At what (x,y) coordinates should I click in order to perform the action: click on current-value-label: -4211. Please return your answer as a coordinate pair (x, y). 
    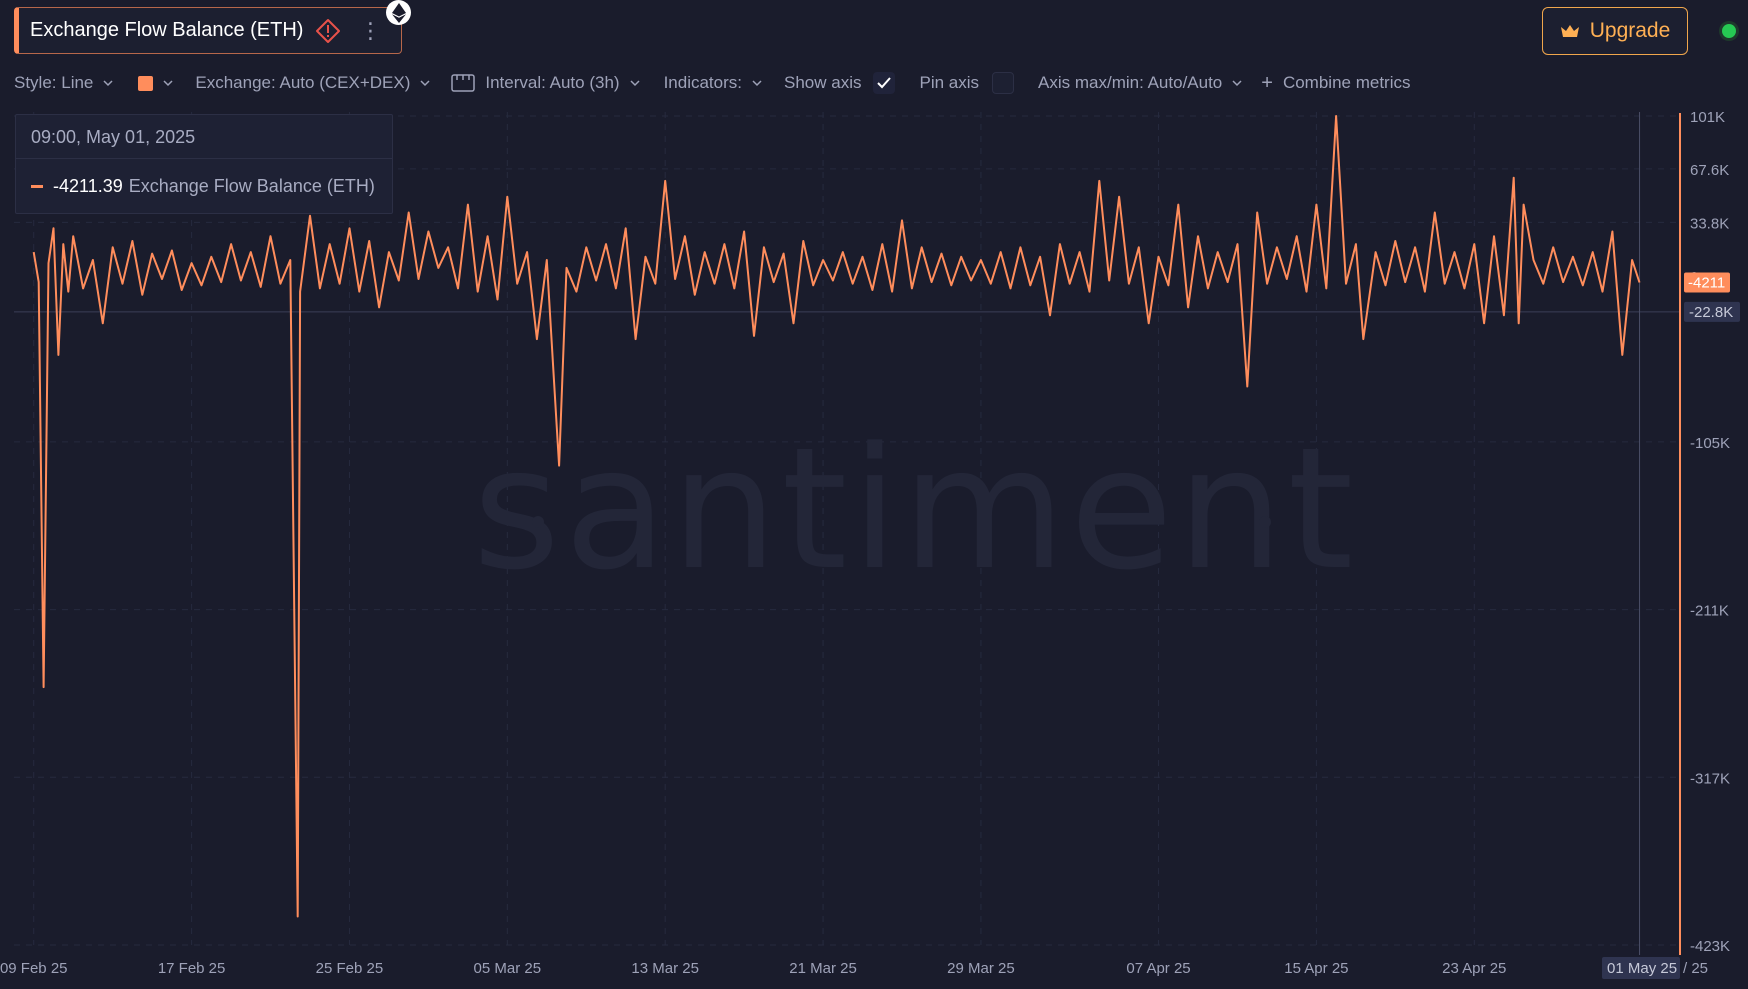
    Looking at the image, I should click on (1706, 282).